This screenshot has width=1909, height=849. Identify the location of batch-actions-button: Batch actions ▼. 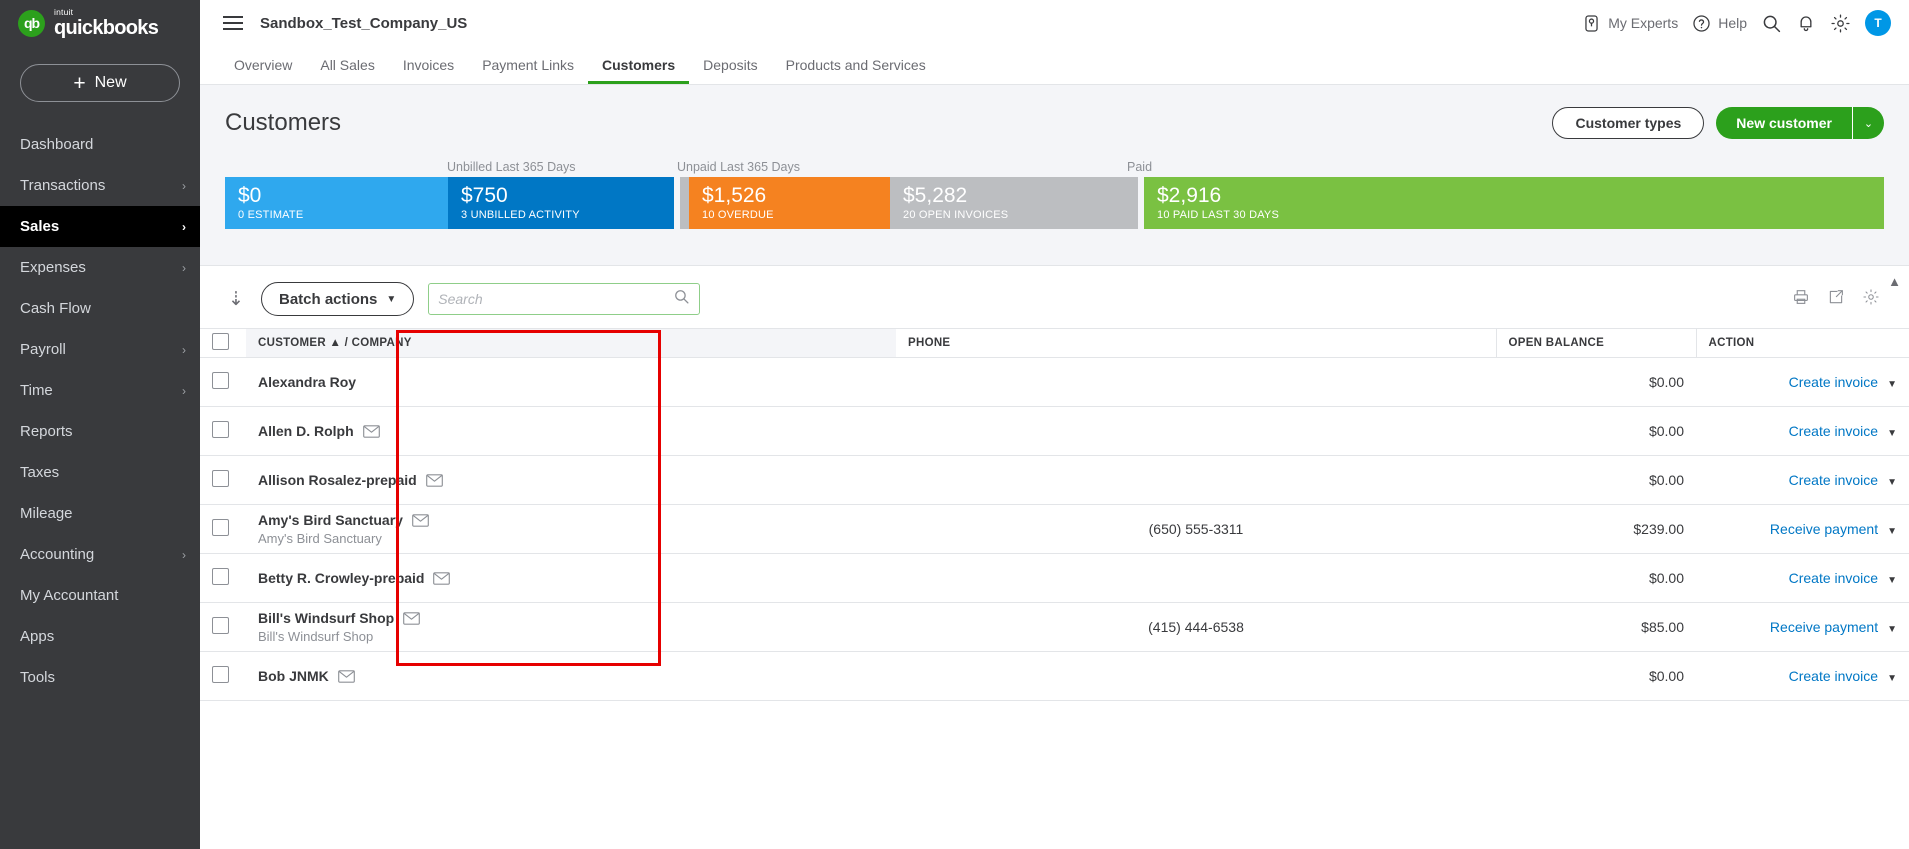
(338, 299).